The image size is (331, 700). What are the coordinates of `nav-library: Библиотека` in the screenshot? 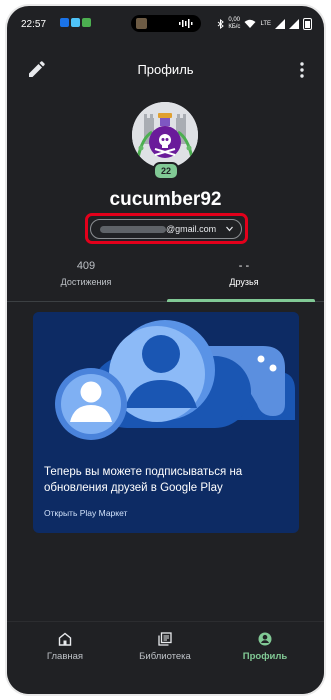 It's located at (165, 647).